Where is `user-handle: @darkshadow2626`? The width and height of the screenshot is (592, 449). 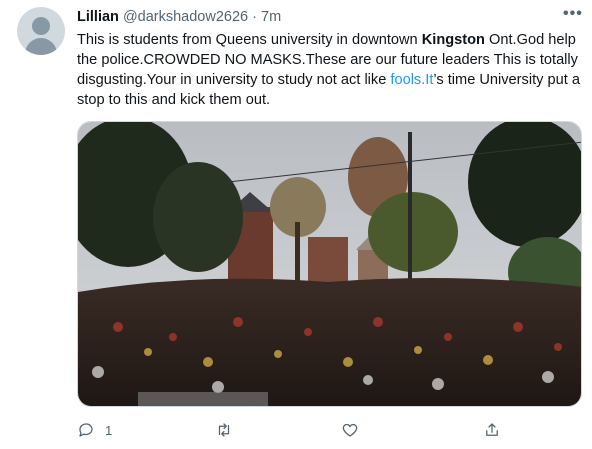 user-handle: @darkshadow2626 is located at coordinates (185, 17).